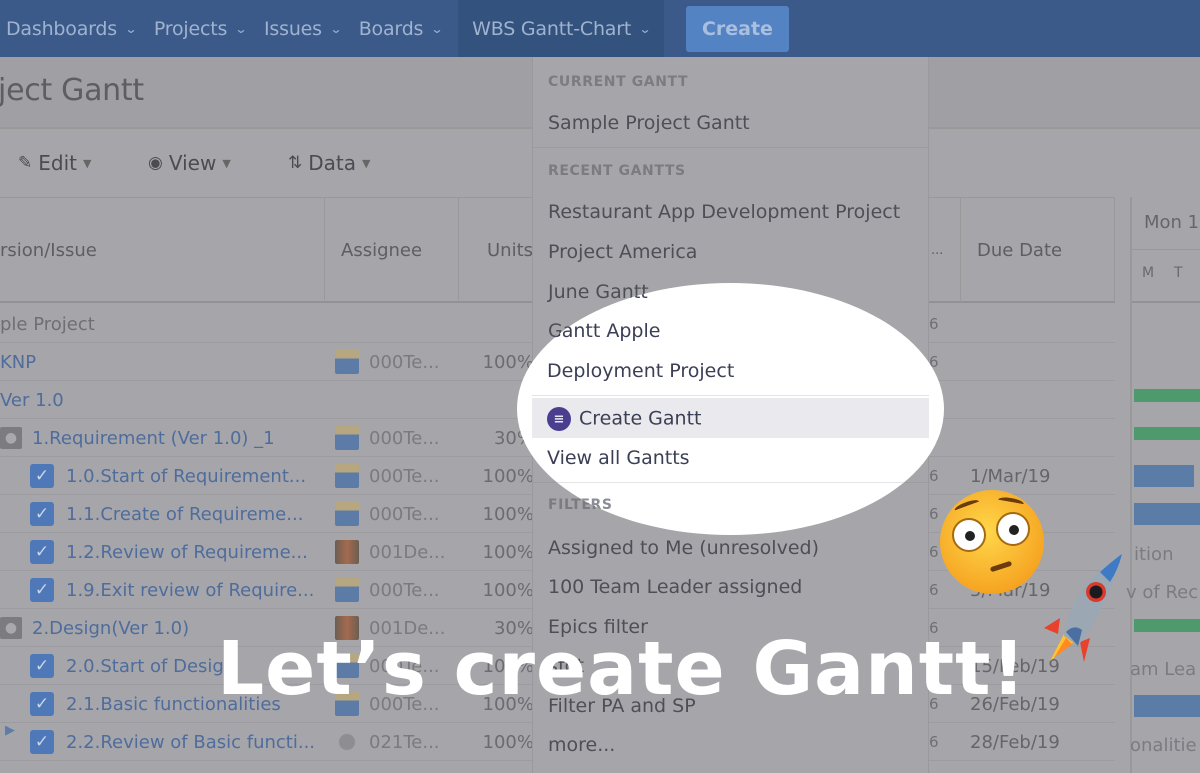 This screenshot has width=1200, height=773. Describe the element at coordinates (403, 28) in the screenshot. I see `nav-boards: Boards ⌄` at that location.